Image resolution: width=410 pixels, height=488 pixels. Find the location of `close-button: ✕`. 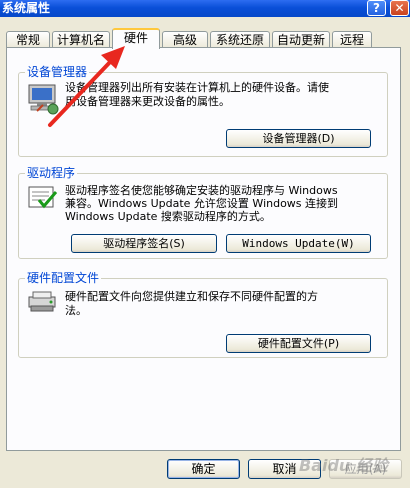

close-button: ✕ is located at coordinates (399, 8).